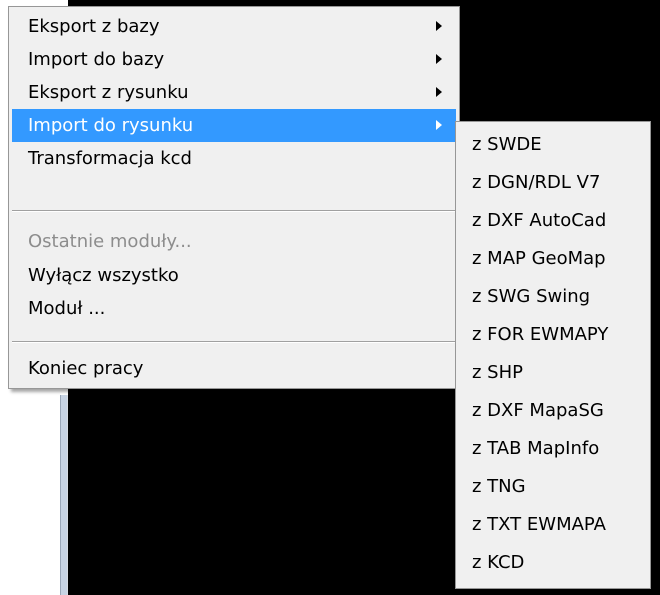 The image size is (660, 595). I want to click on submenu-item-z-swg-swing: z SWG Swing, so click(553, 296).